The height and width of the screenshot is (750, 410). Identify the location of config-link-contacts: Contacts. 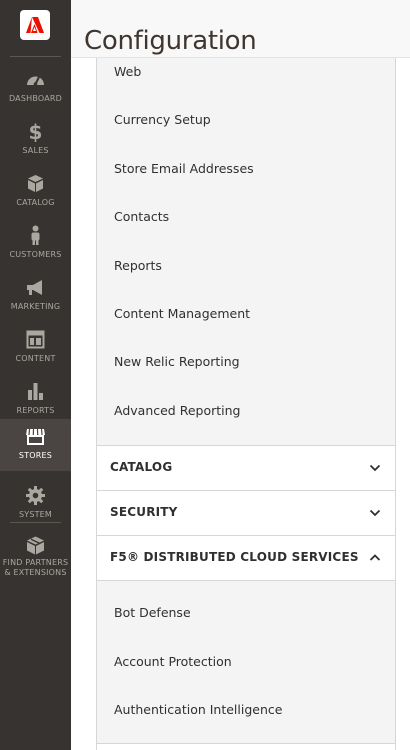
(141, 216).